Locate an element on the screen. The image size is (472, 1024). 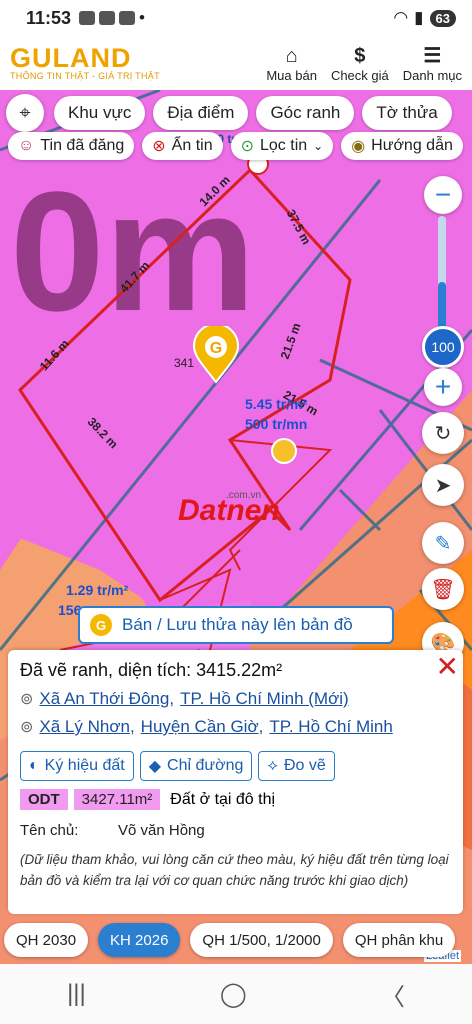
menu-label: Danh mục is located at coordinates (432, 75).